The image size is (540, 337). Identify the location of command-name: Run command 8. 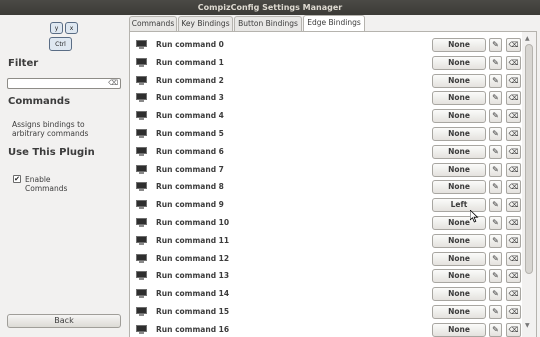
(190, 187).